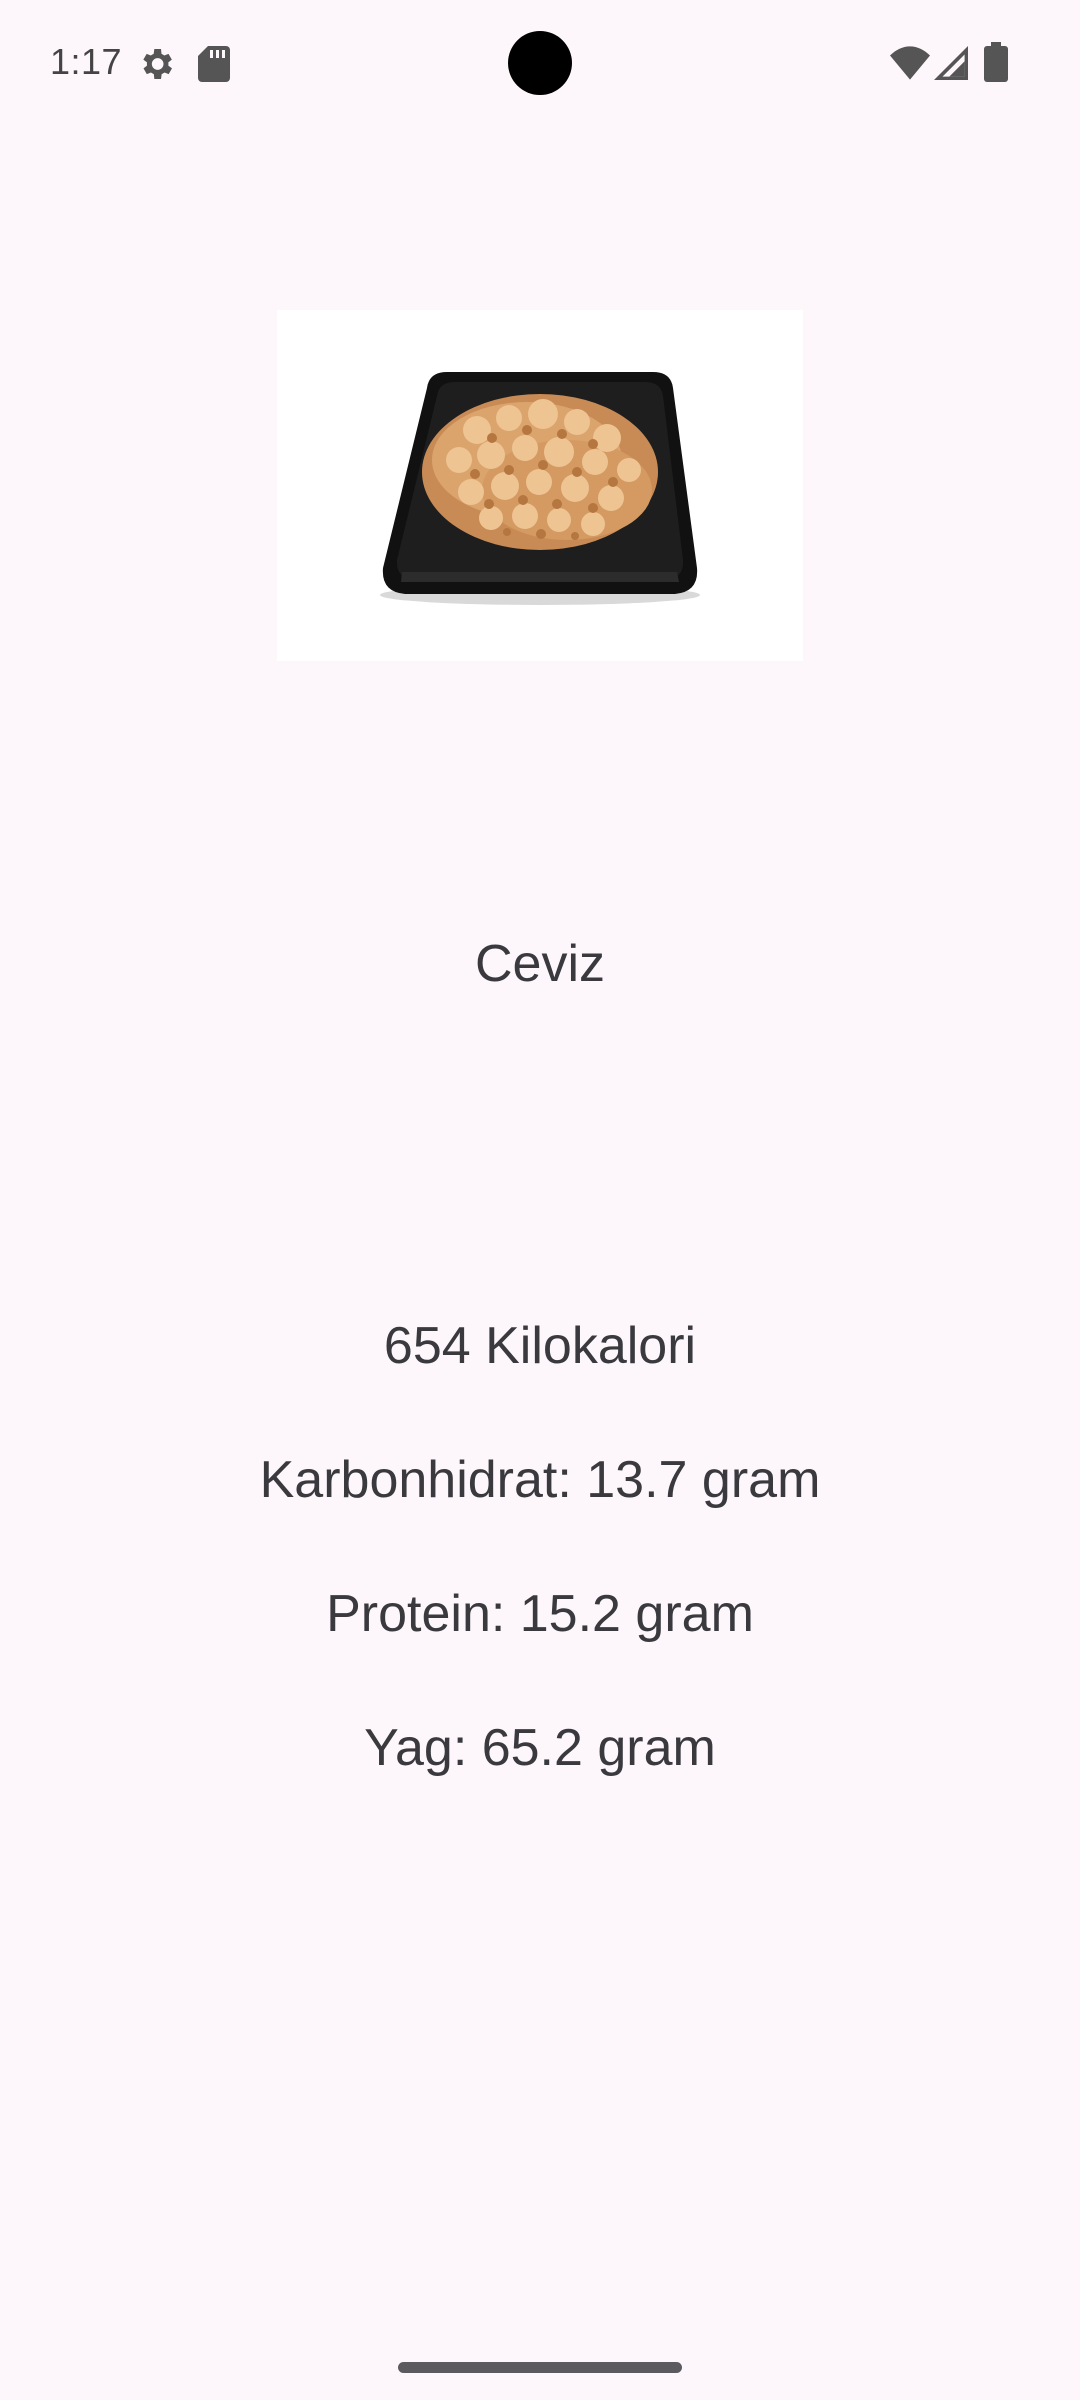 Image resolution: width=1080 pixels, height=2400 pixels. I want to click on food-name: Ceviz, so click(540, 964).